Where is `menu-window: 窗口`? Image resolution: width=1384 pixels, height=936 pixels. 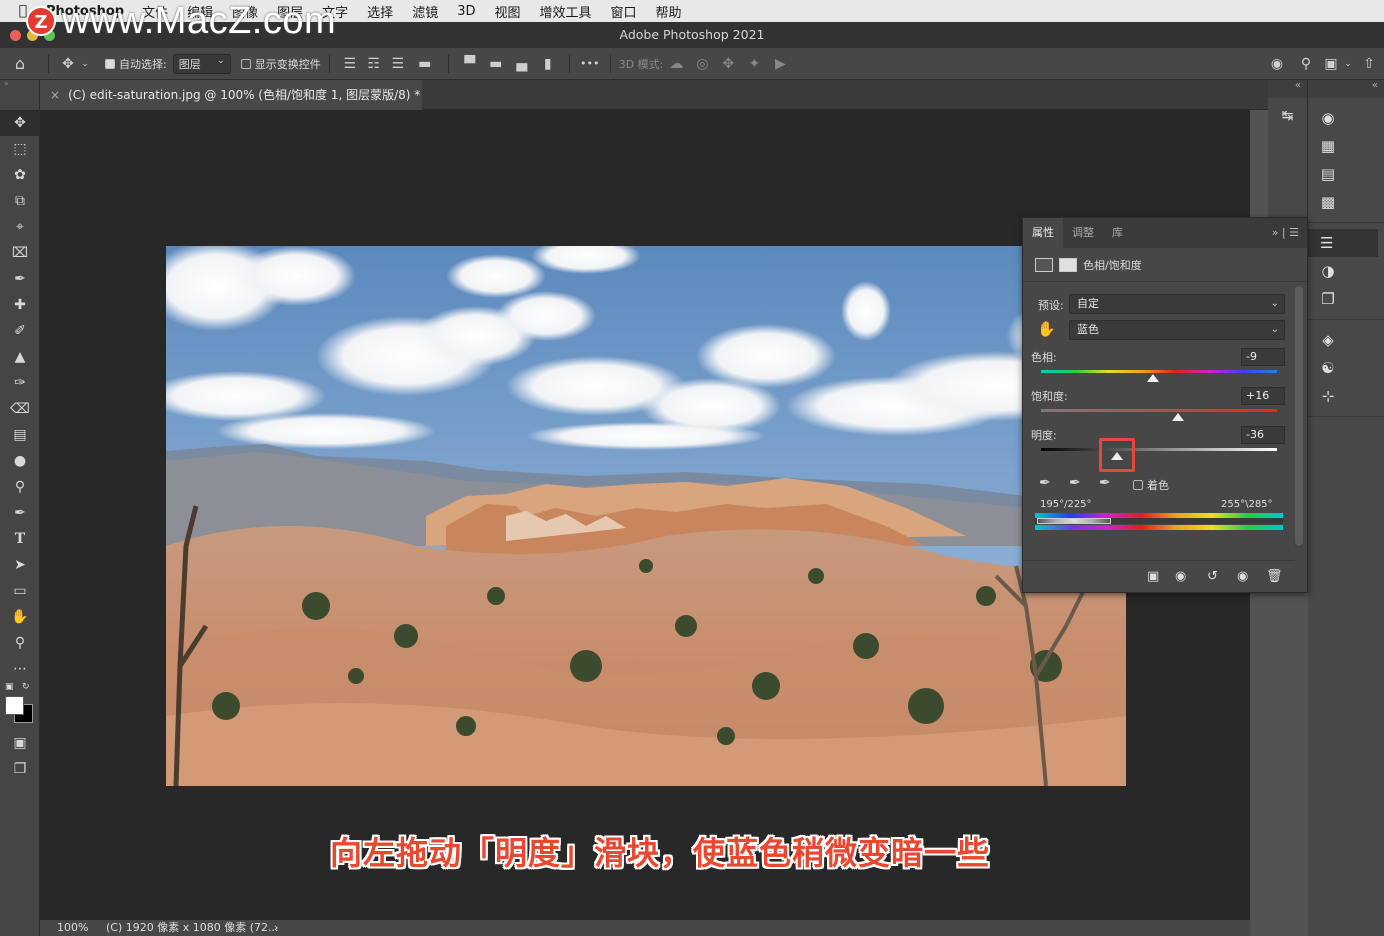
menu-window: 窗口 is located at coordinates (624, 11).